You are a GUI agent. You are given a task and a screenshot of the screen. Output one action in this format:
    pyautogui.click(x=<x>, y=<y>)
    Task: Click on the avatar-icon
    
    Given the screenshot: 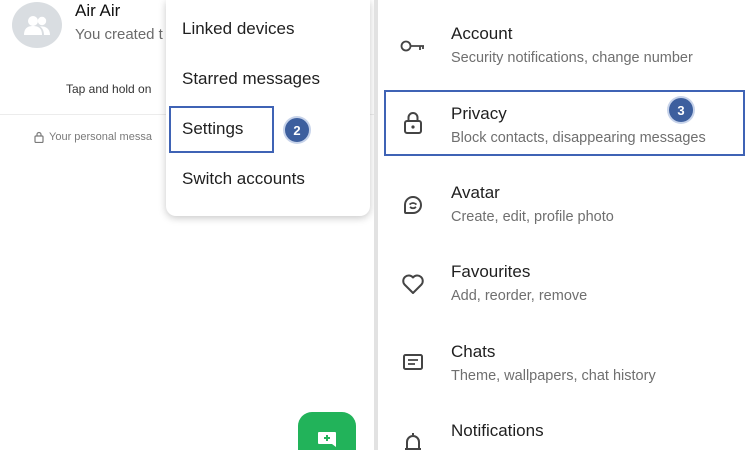 What is the action you would take?
    pyautogui.click(x=413, y=205)
    